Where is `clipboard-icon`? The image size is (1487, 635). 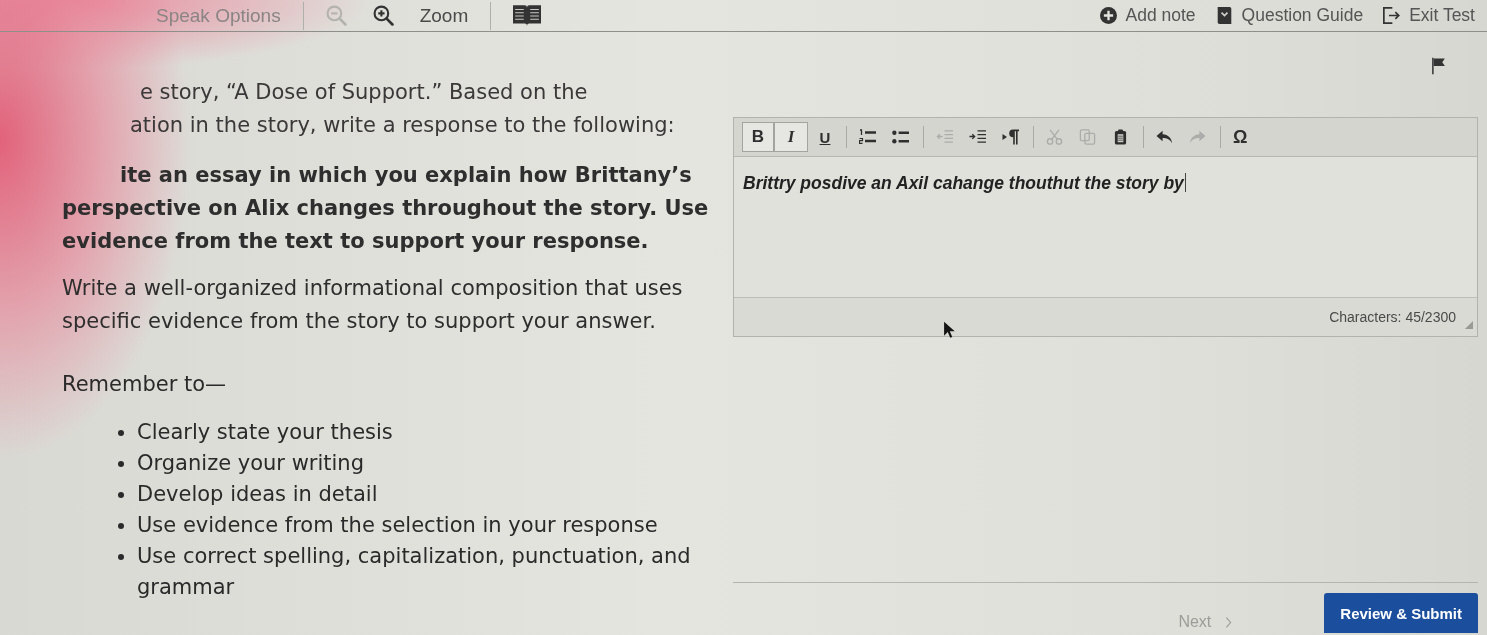 clipboard-icon is located at coordinates (1120, 137).